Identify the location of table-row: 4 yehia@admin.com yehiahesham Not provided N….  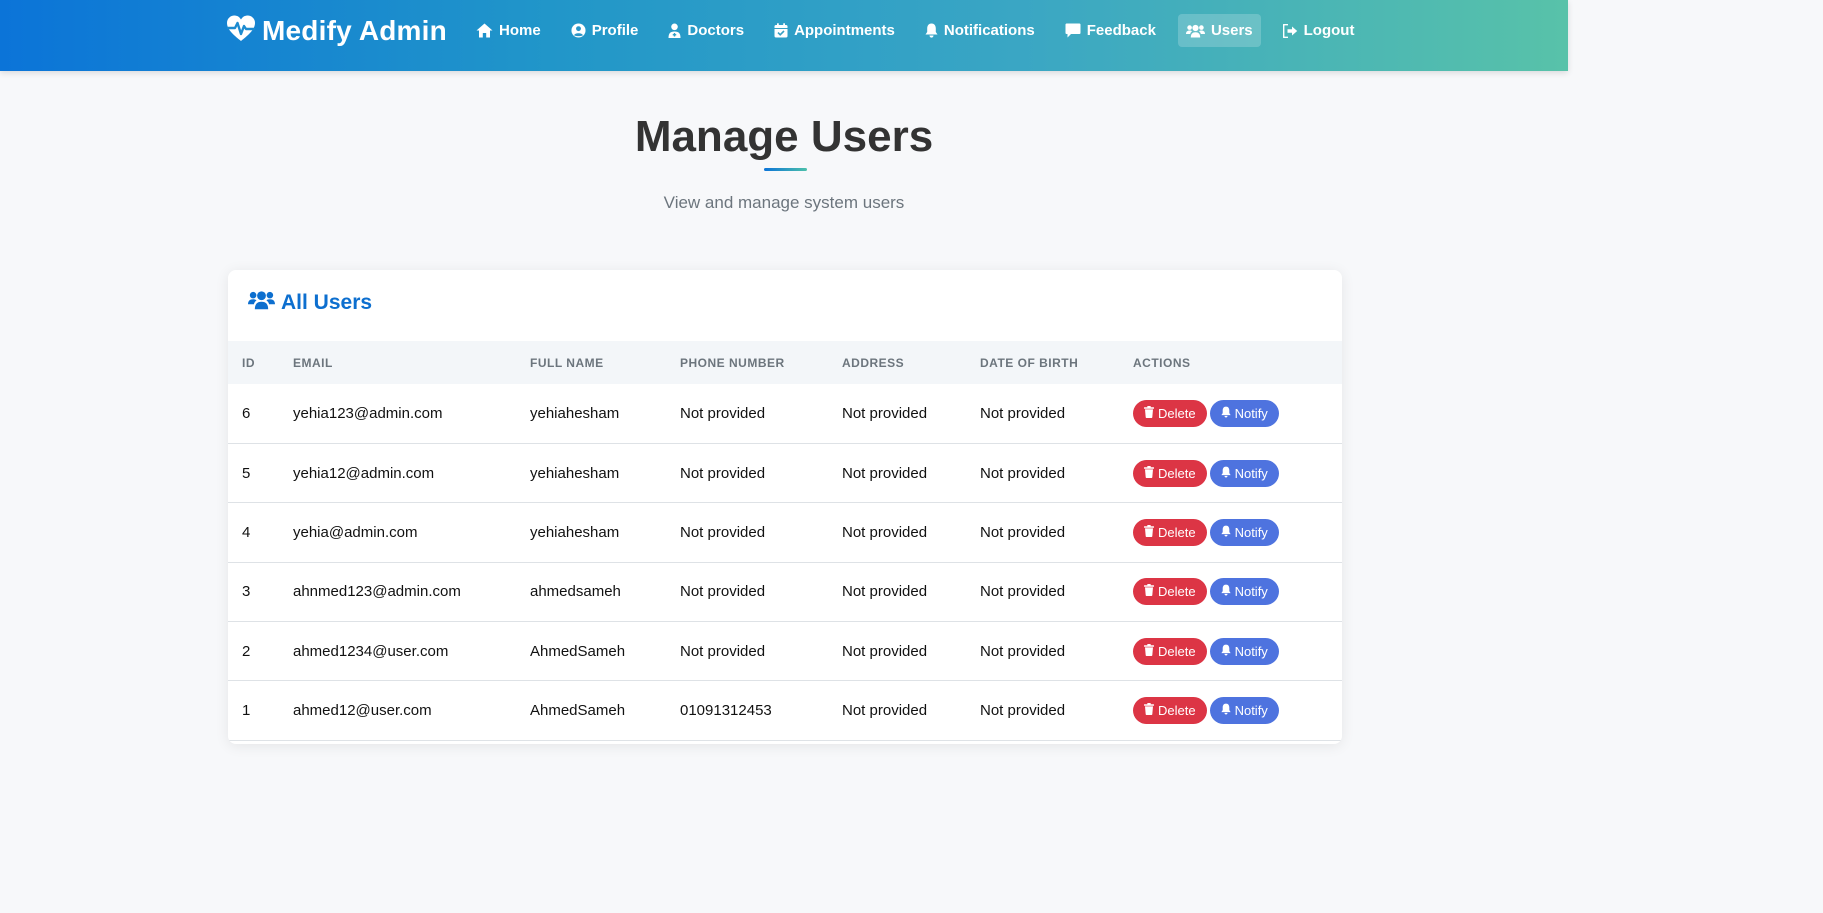
(785, 533).